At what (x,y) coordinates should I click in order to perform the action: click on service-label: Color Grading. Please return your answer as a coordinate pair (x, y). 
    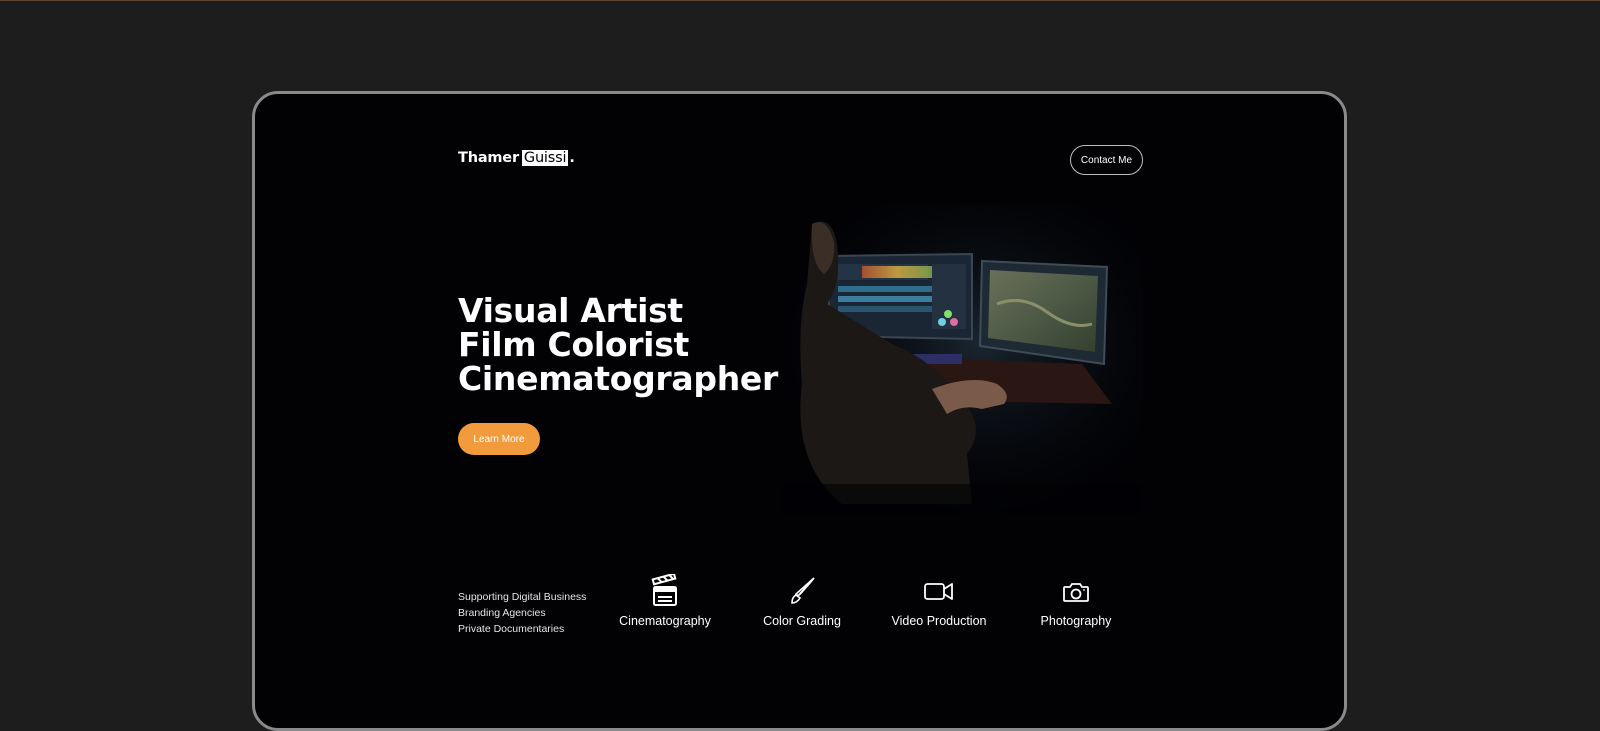
    Looking at the image, I should click on (802, 621).